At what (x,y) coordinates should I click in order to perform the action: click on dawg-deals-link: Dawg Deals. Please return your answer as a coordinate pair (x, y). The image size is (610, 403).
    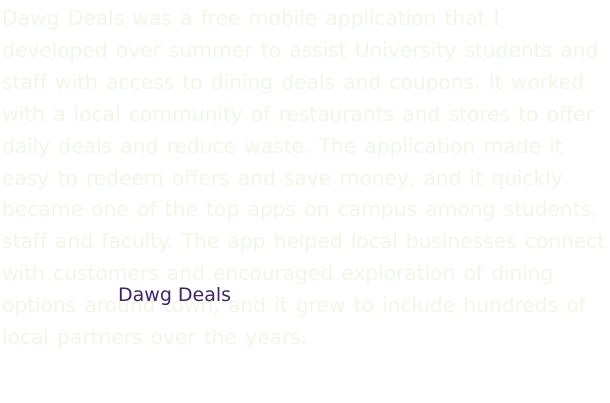
    Looking at the image, I should click on (174, 295).